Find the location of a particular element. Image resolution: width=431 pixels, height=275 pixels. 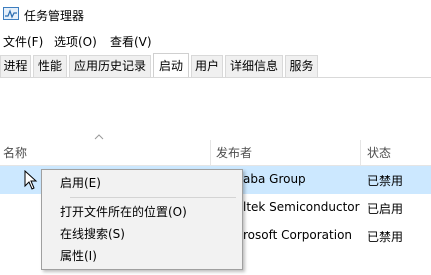

column-header-name: 名称 is located at coordinates (105, 152).